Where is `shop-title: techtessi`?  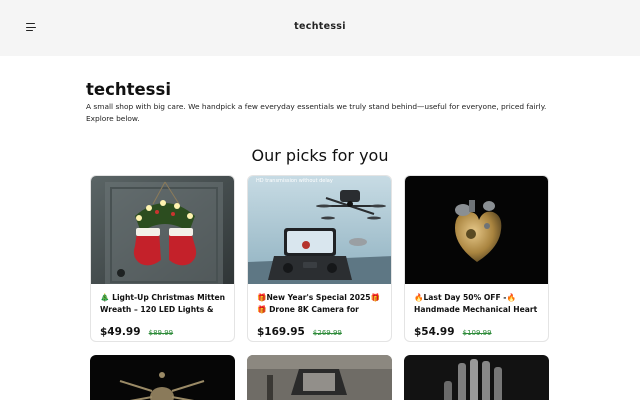
shop-title: techtessi is located at coordinates (128, 89).